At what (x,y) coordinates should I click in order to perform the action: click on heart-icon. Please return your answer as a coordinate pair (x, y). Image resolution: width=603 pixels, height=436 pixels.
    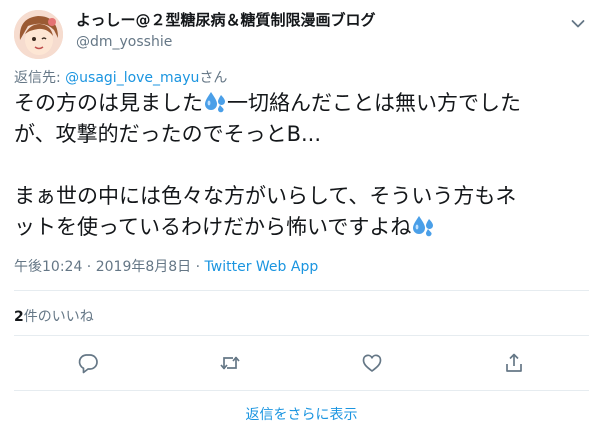
    Looking at the image, I should click on (372, 363).